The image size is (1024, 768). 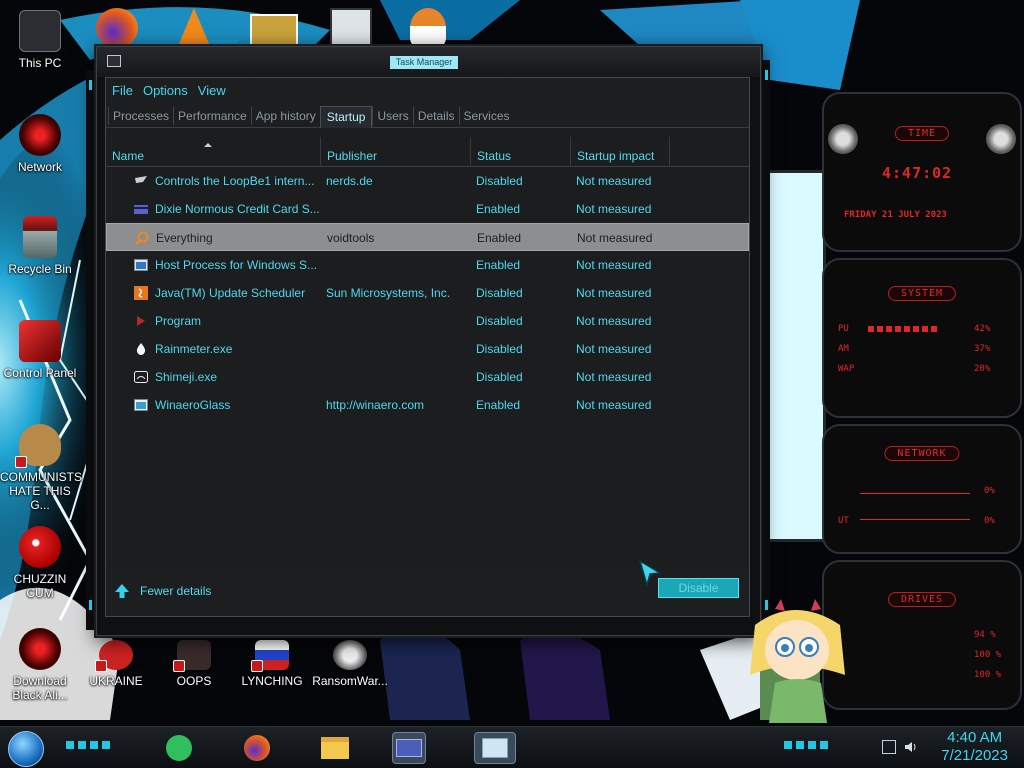 What do you see at coordinates (922, 453) in the screenshot?
I see `gadget-title: NETWORK` at bounding box center [922, 453].